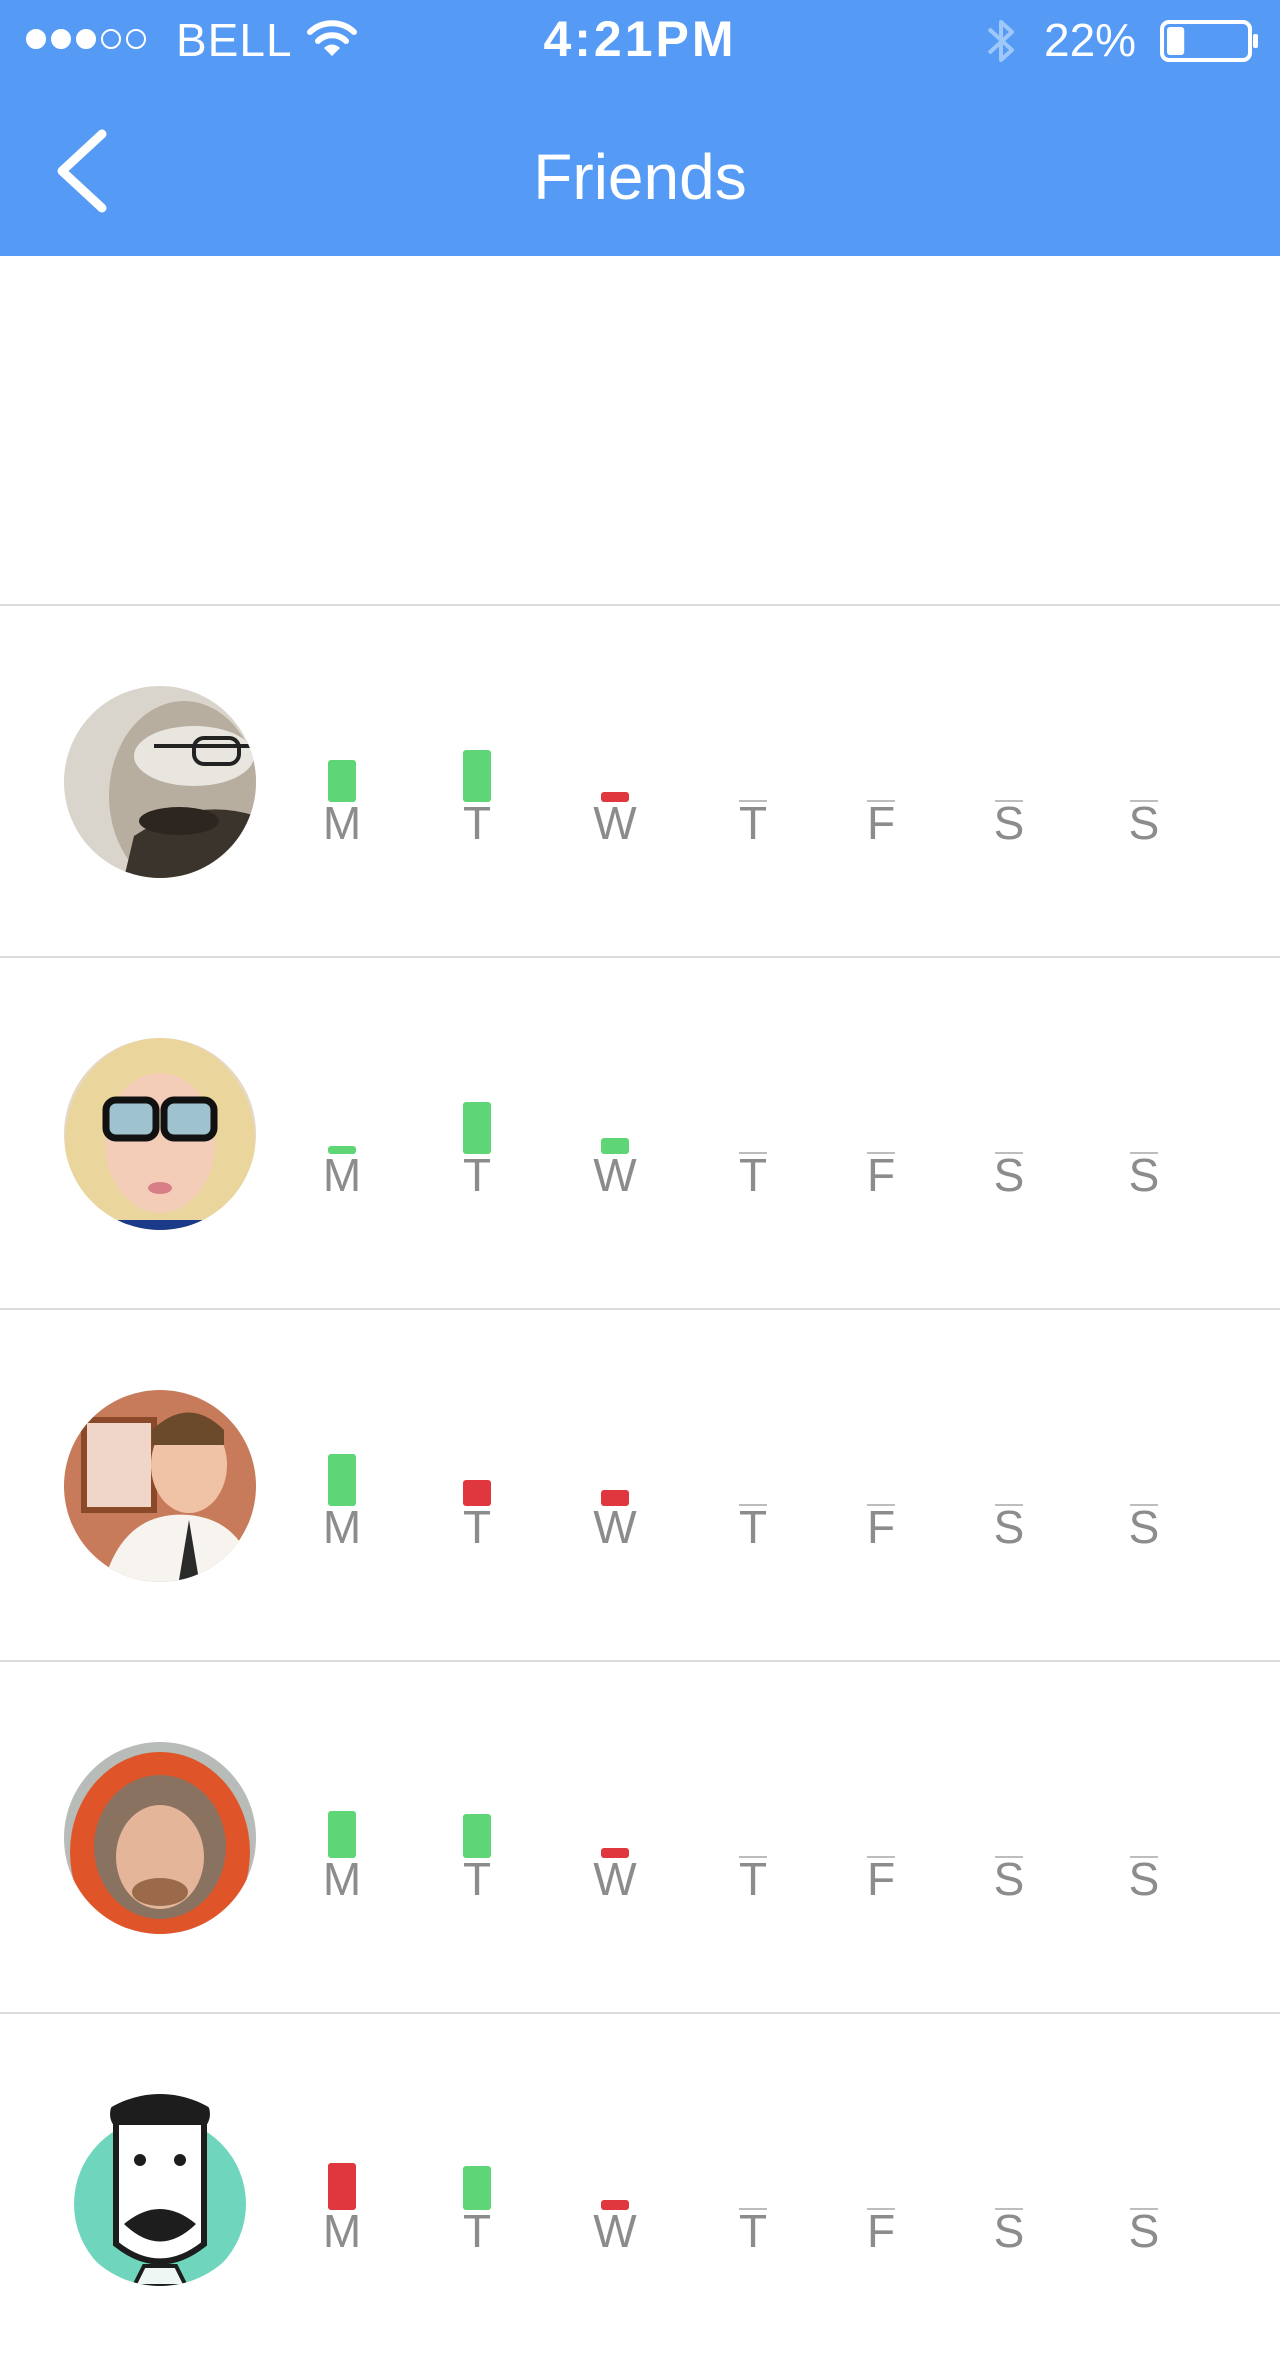 This screenshot has height=2366, width=1280. Describe the element at coordinates (160, 782) in the screenshot. I see `bearded-man-glasses-photo` at that location.